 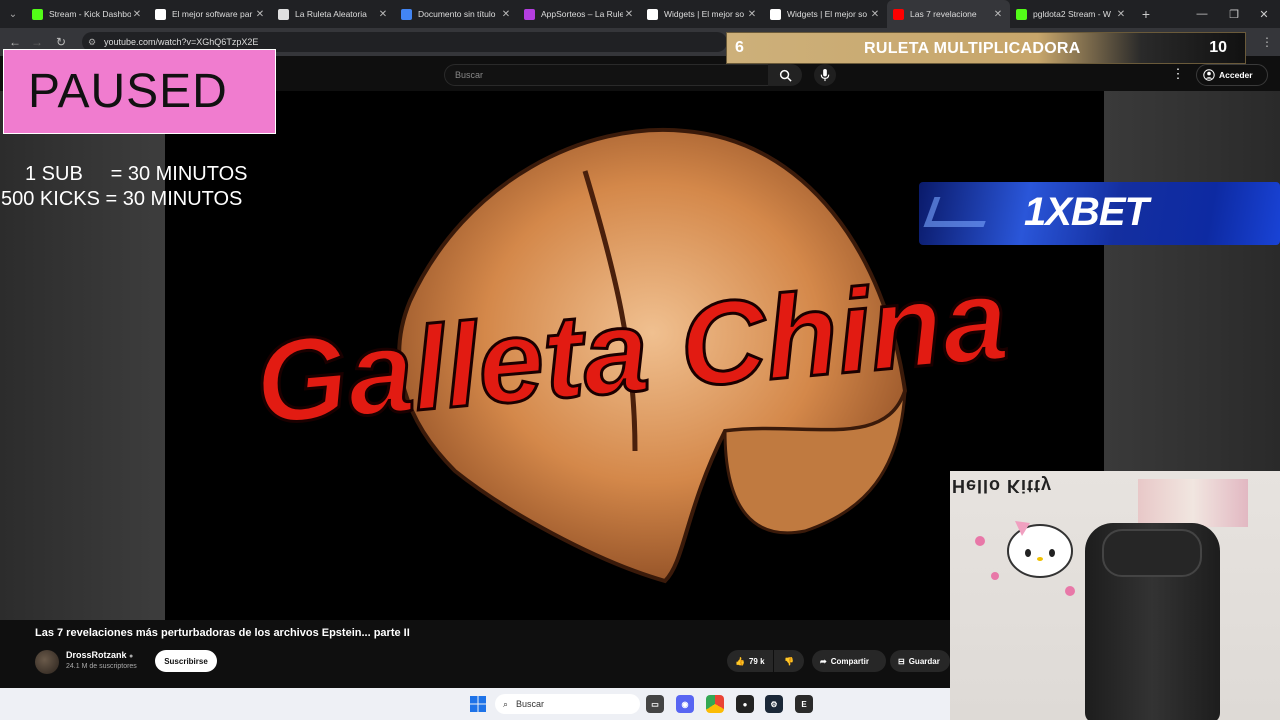 What do you see at coordinates (1264, 14) in the screenshot?
I see `close-window-icon: ✕` at bounding box center [1264, 14].